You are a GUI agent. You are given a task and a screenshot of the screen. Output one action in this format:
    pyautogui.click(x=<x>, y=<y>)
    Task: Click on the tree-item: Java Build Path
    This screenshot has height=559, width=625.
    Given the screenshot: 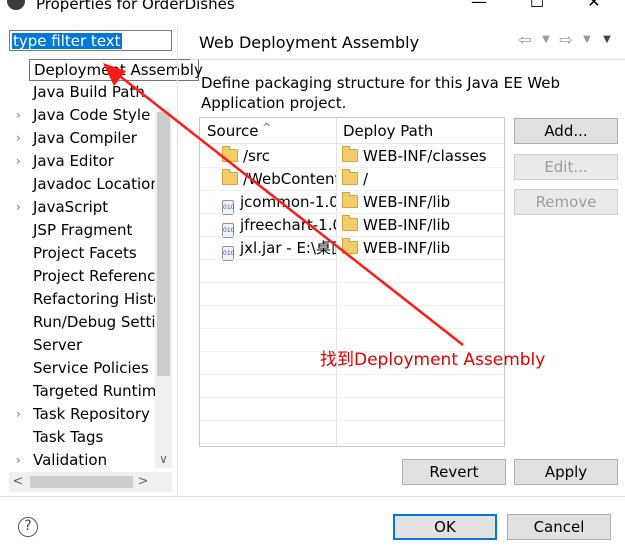 What is the action you would take?
    pyautogui.click(x=79, y=92)
    